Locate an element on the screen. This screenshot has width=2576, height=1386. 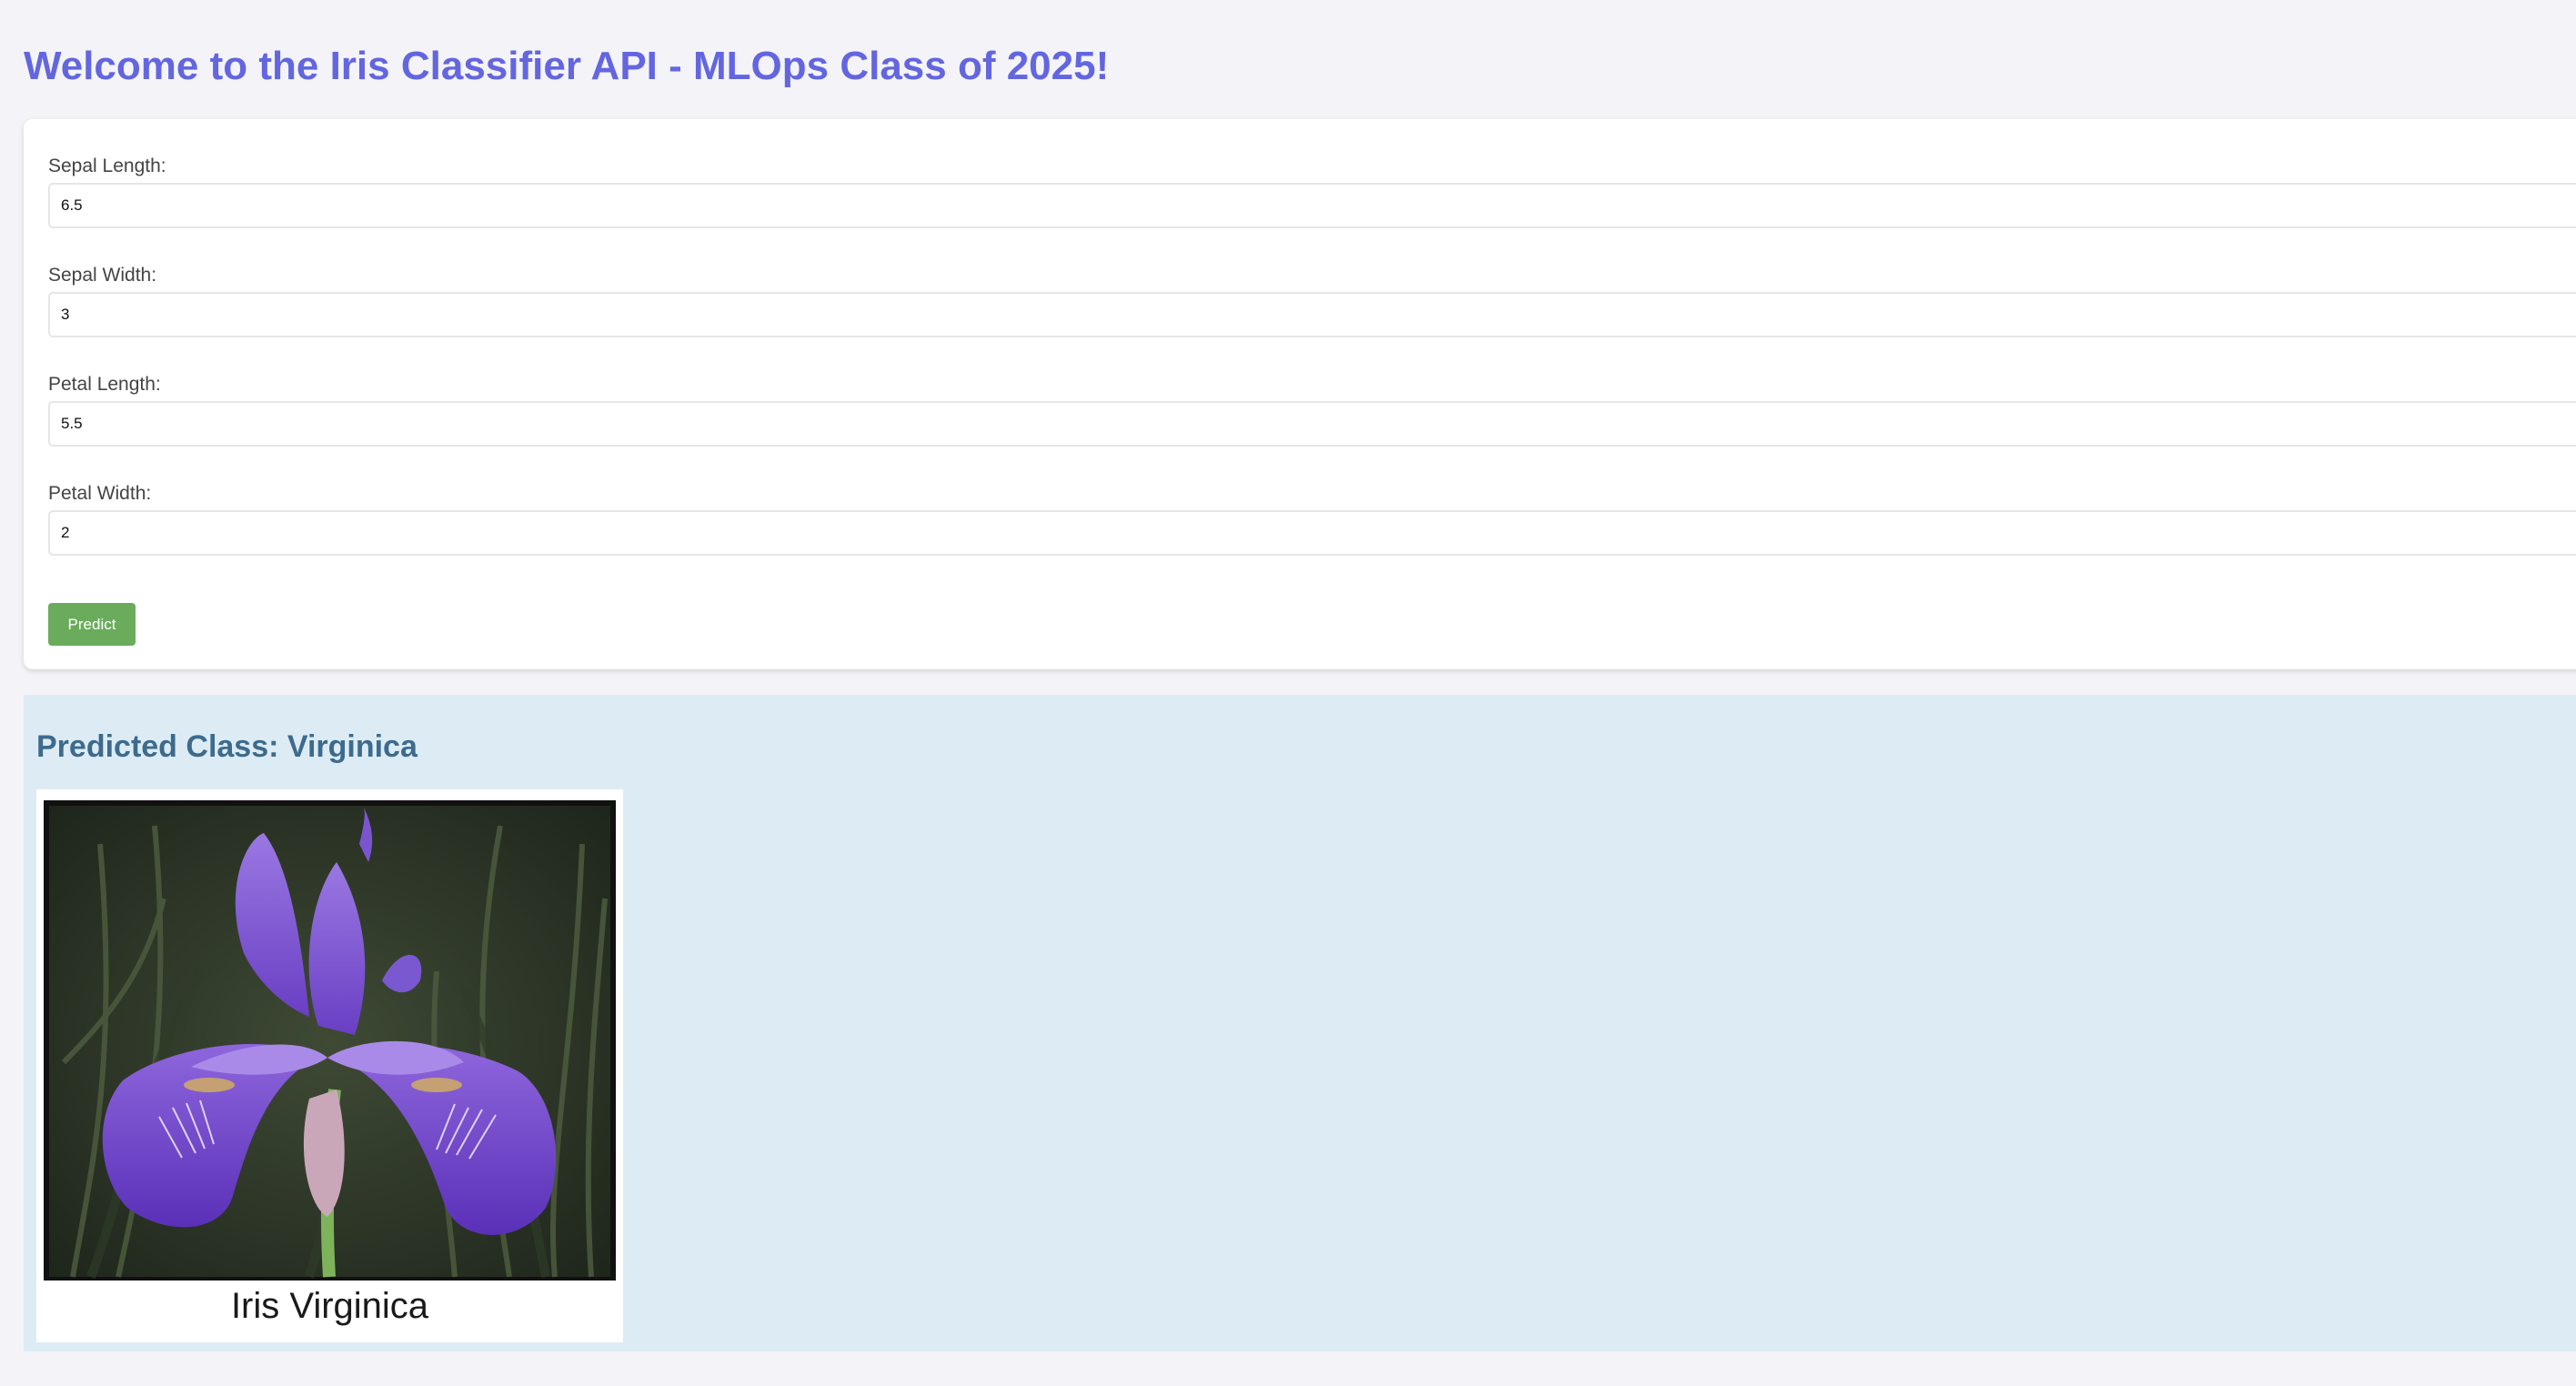
petal-width-label: Petal Width: is located at coordinates (100, 493).